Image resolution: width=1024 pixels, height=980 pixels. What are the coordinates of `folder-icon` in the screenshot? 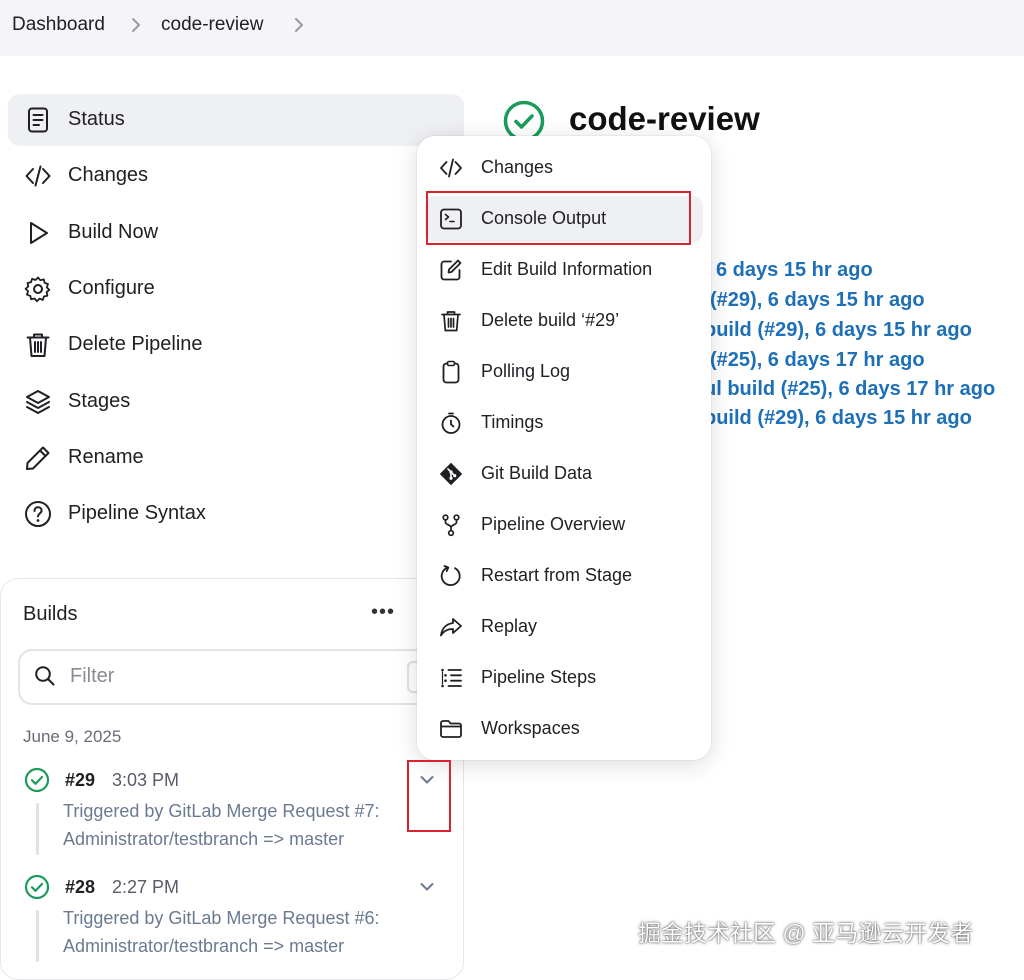 It's located at (451, 729).